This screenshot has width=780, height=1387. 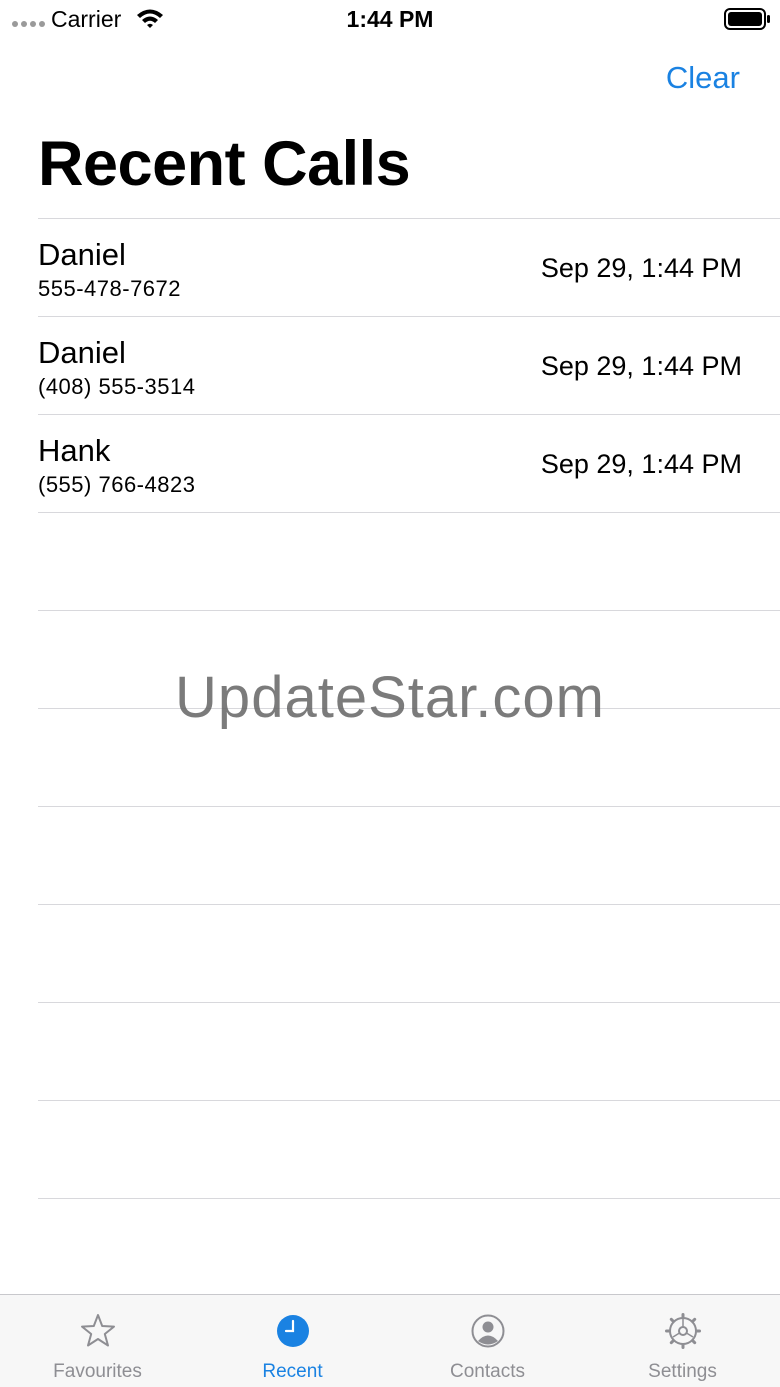 What do you see at coordinates (390, 697) in the screenshot?
I see `watermark: UpdateStar.com` at bounding box center [390, 697].